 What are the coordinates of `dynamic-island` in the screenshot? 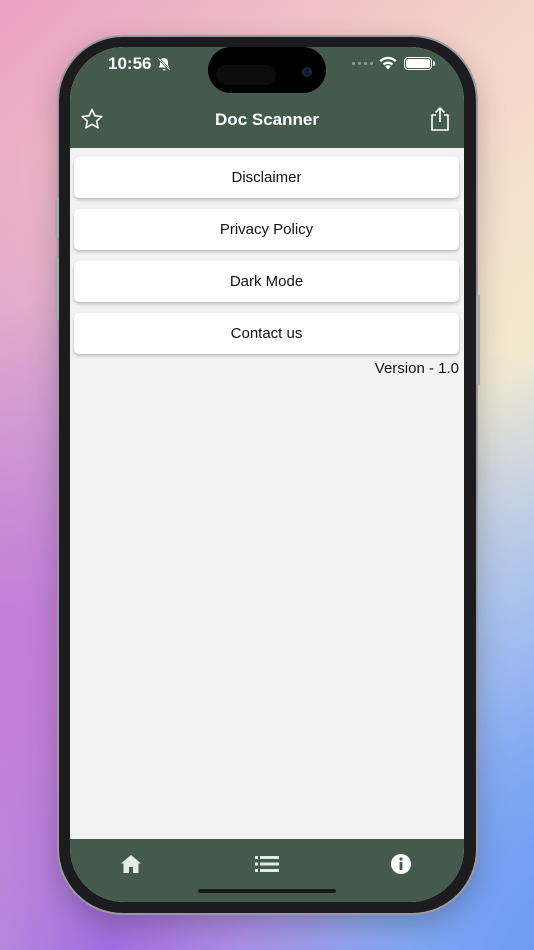 It's located at (267, 70).